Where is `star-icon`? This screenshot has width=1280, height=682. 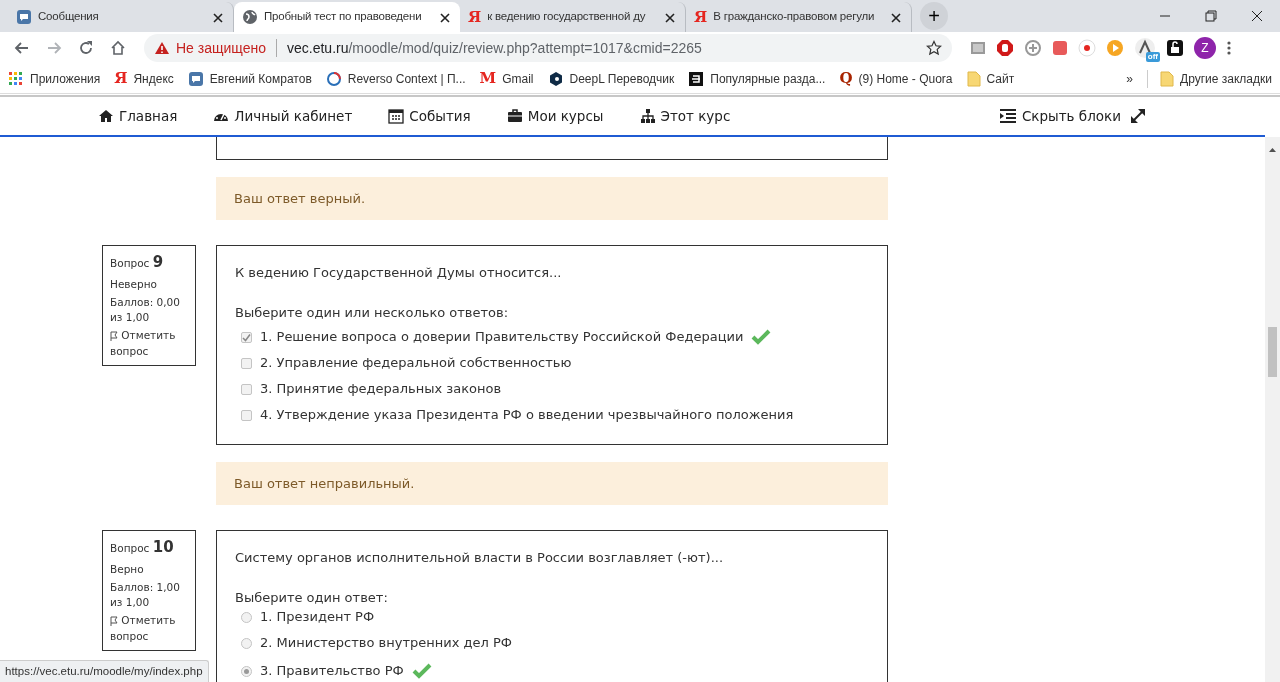 star-icon is located at coordinates (934, 48).